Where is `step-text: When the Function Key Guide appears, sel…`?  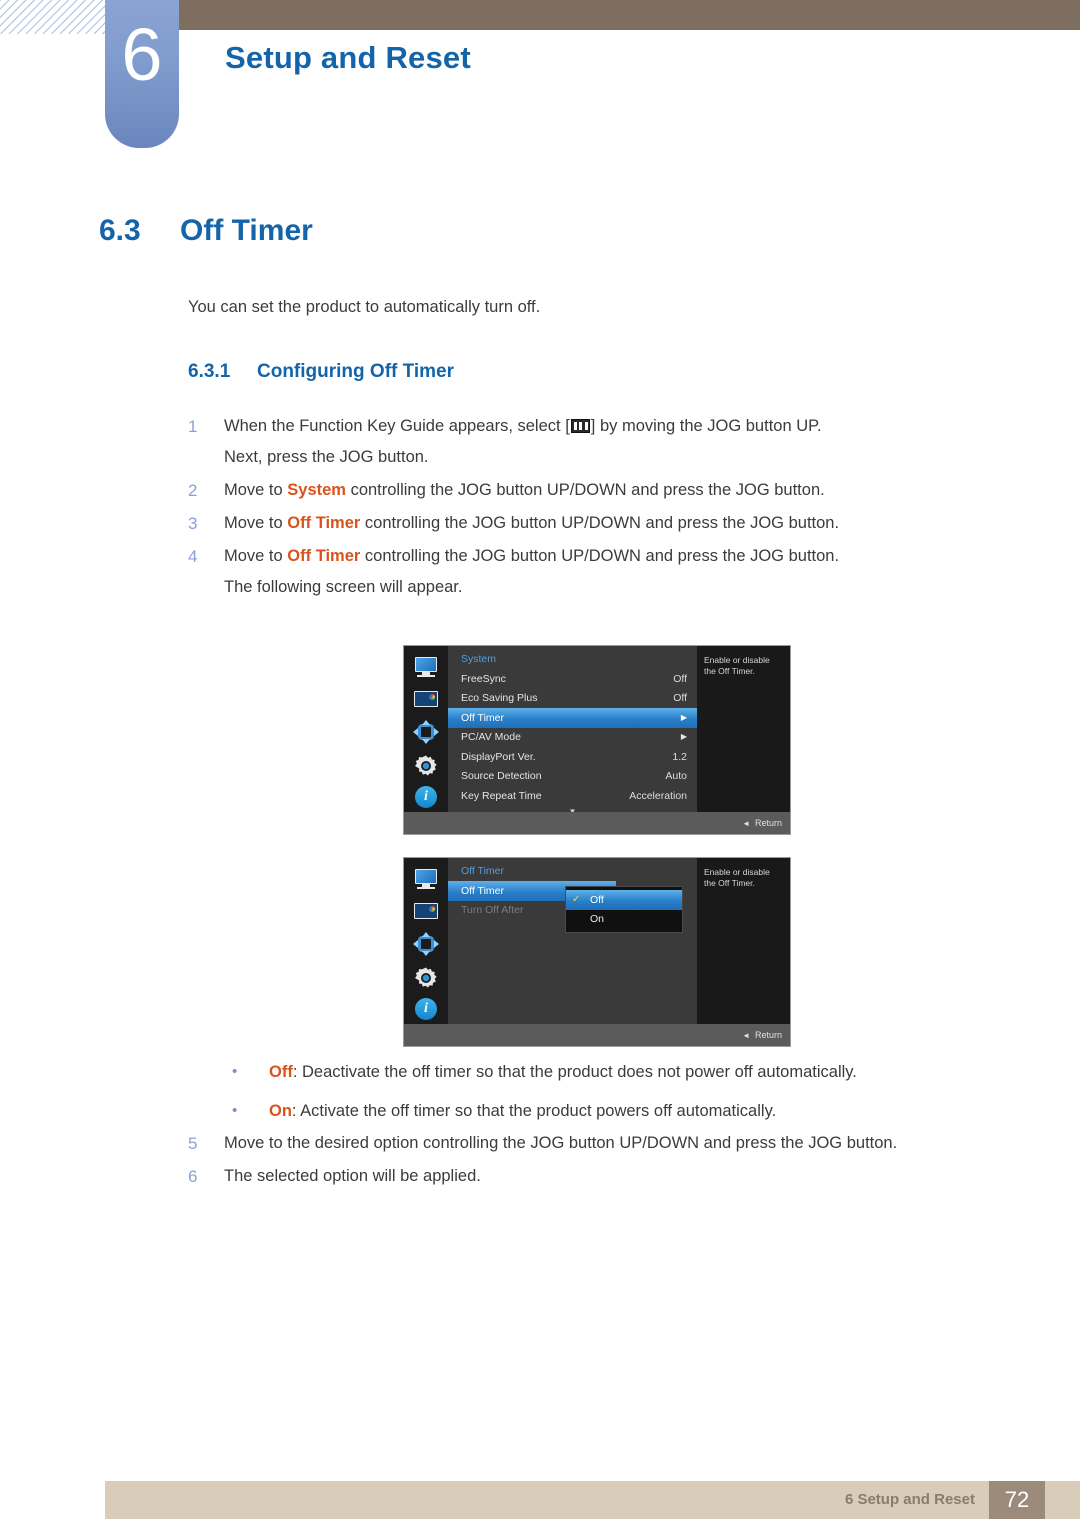
step-text: When the Function Key Guide appears, sel… is located at coordinates (606, 442).